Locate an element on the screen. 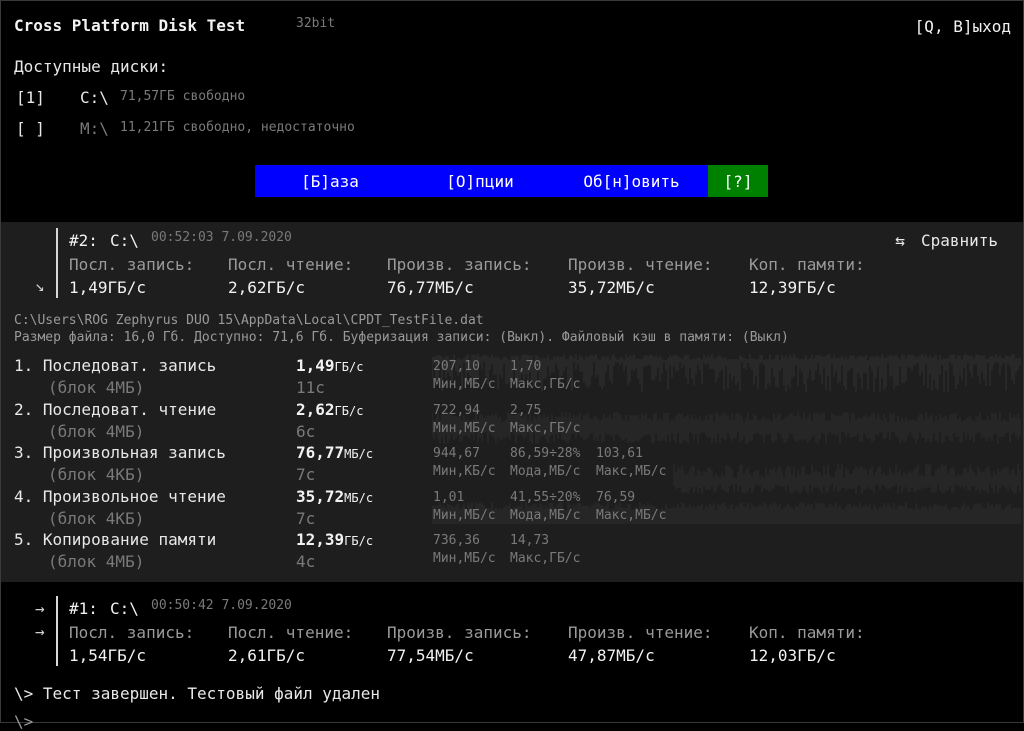  result2-header-memcopy: Коп. памяти: is located at coordinates (807, 264).